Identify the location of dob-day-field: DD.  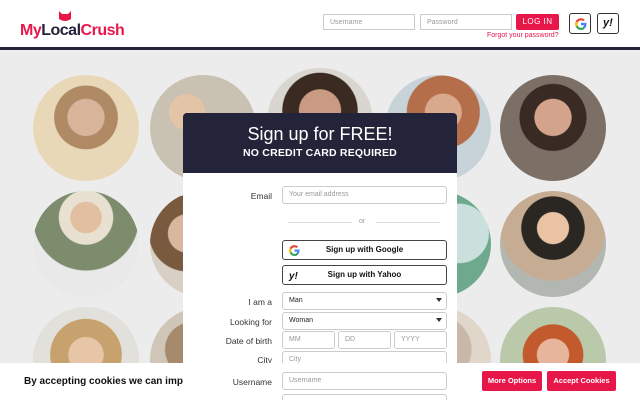
(364, 340).